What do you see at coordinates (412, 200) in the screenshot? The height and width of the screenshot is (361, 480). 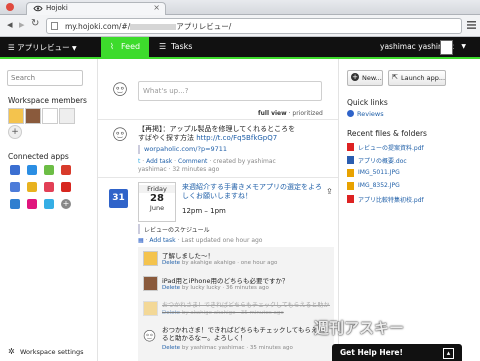 I see `file-item: アプリ比較特集初校.pdf` at bounding box center [412, 200].